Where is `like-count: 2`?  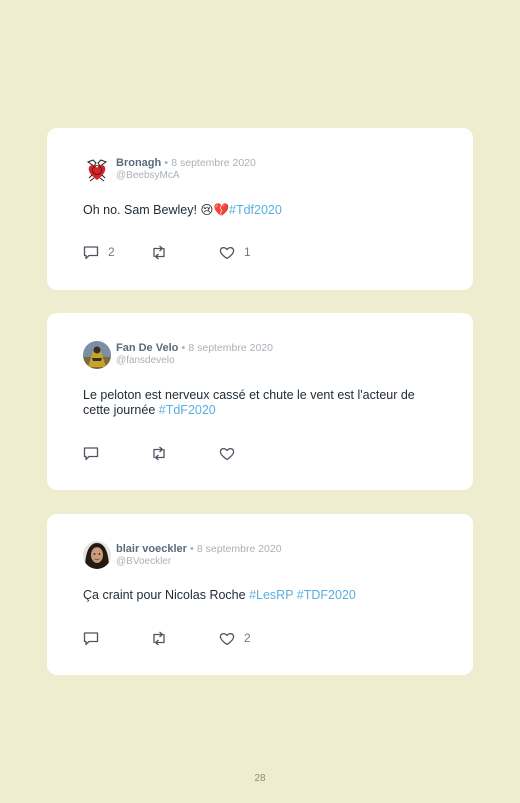
like-count: 2 is located at coordinates (247, 638).